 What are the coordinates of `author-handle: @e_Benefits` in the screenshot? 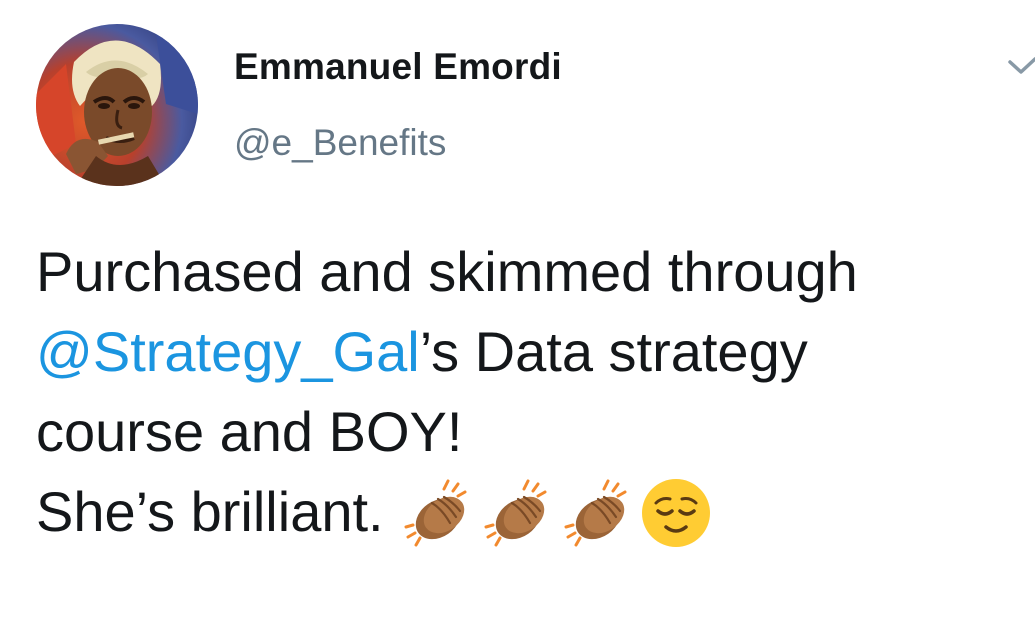 It's located at (340, 143).